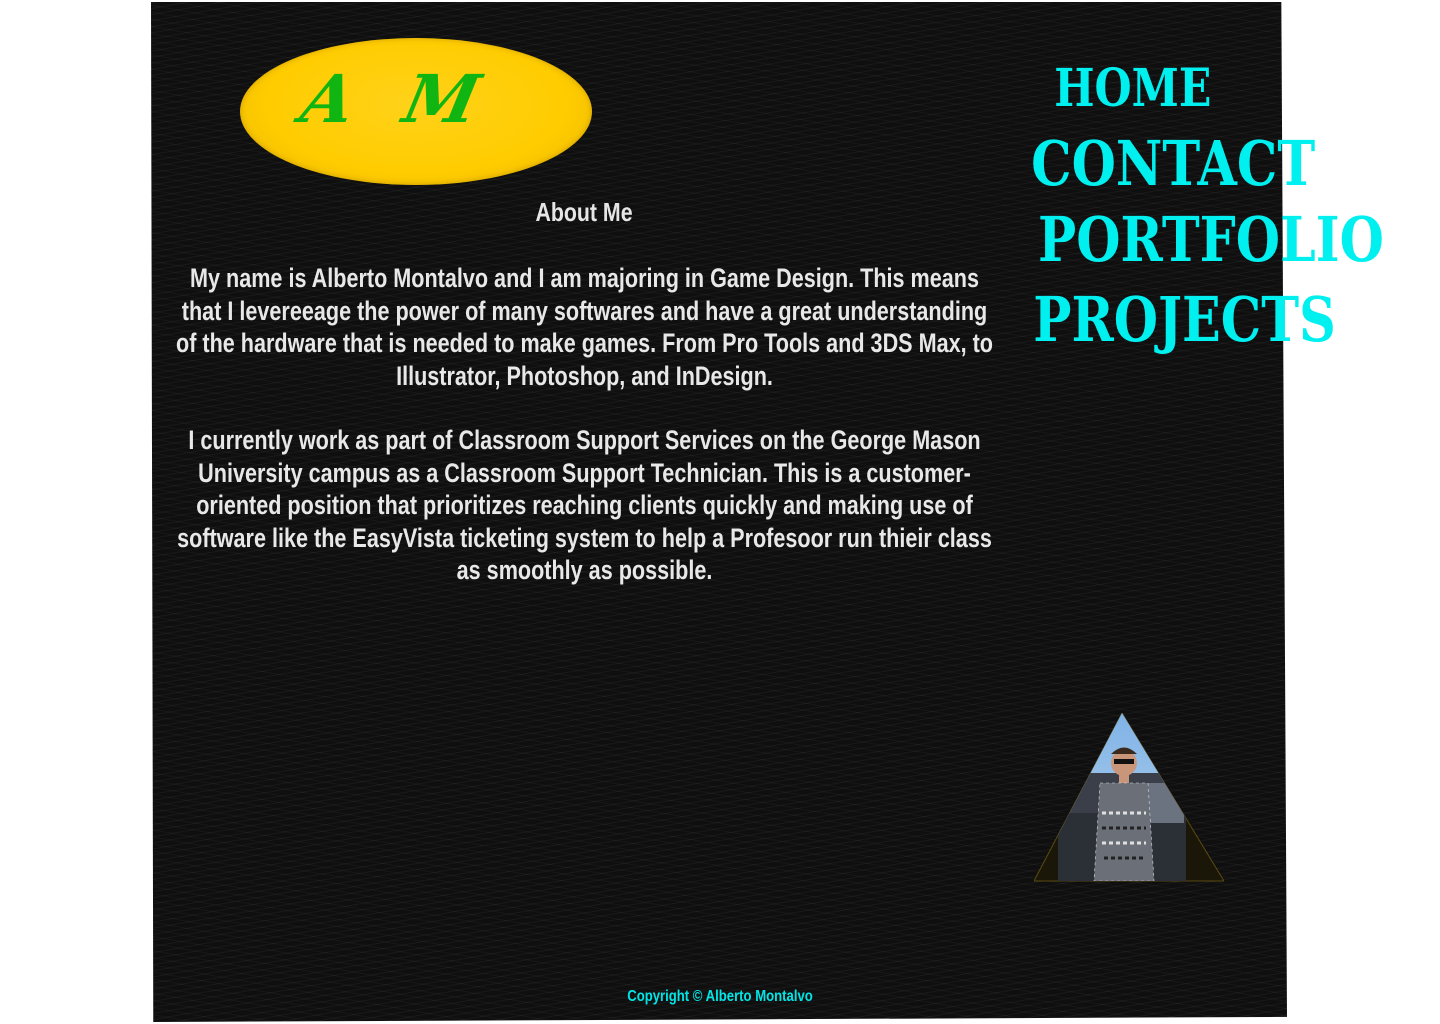 The width and height of the screenshot is (1440, 1024). What do you see at coordinates (1173, 163) in the screenshot?
I see `nav-contact-label: CONTACT` at bounding box center [1173, 163].